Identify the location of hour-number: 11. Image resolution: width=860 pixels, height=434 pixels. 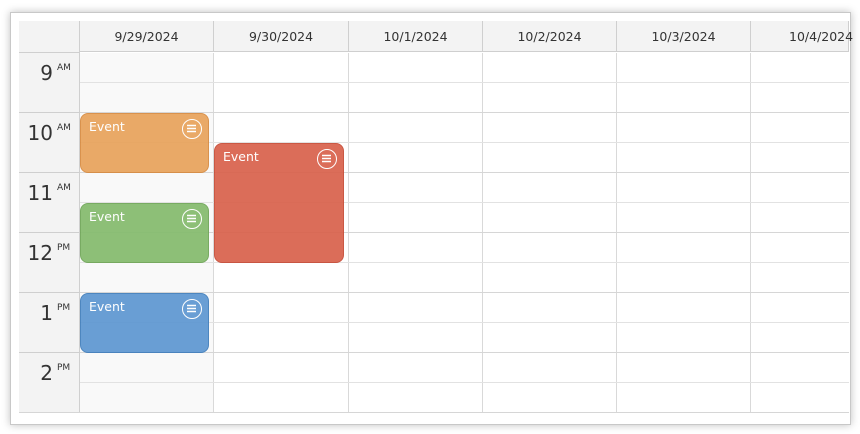
(40, 193).